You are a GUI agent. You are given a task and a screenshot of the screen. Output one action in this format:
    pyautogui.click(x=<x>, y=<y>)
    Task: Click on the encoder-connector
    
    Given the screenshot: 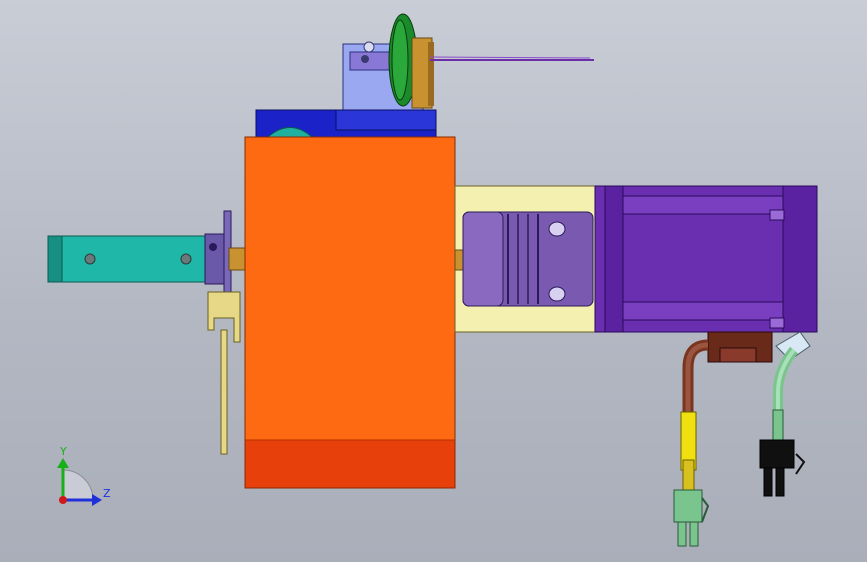 What is the action you would take?
    pyautogui.click(x=759, y=347)
    